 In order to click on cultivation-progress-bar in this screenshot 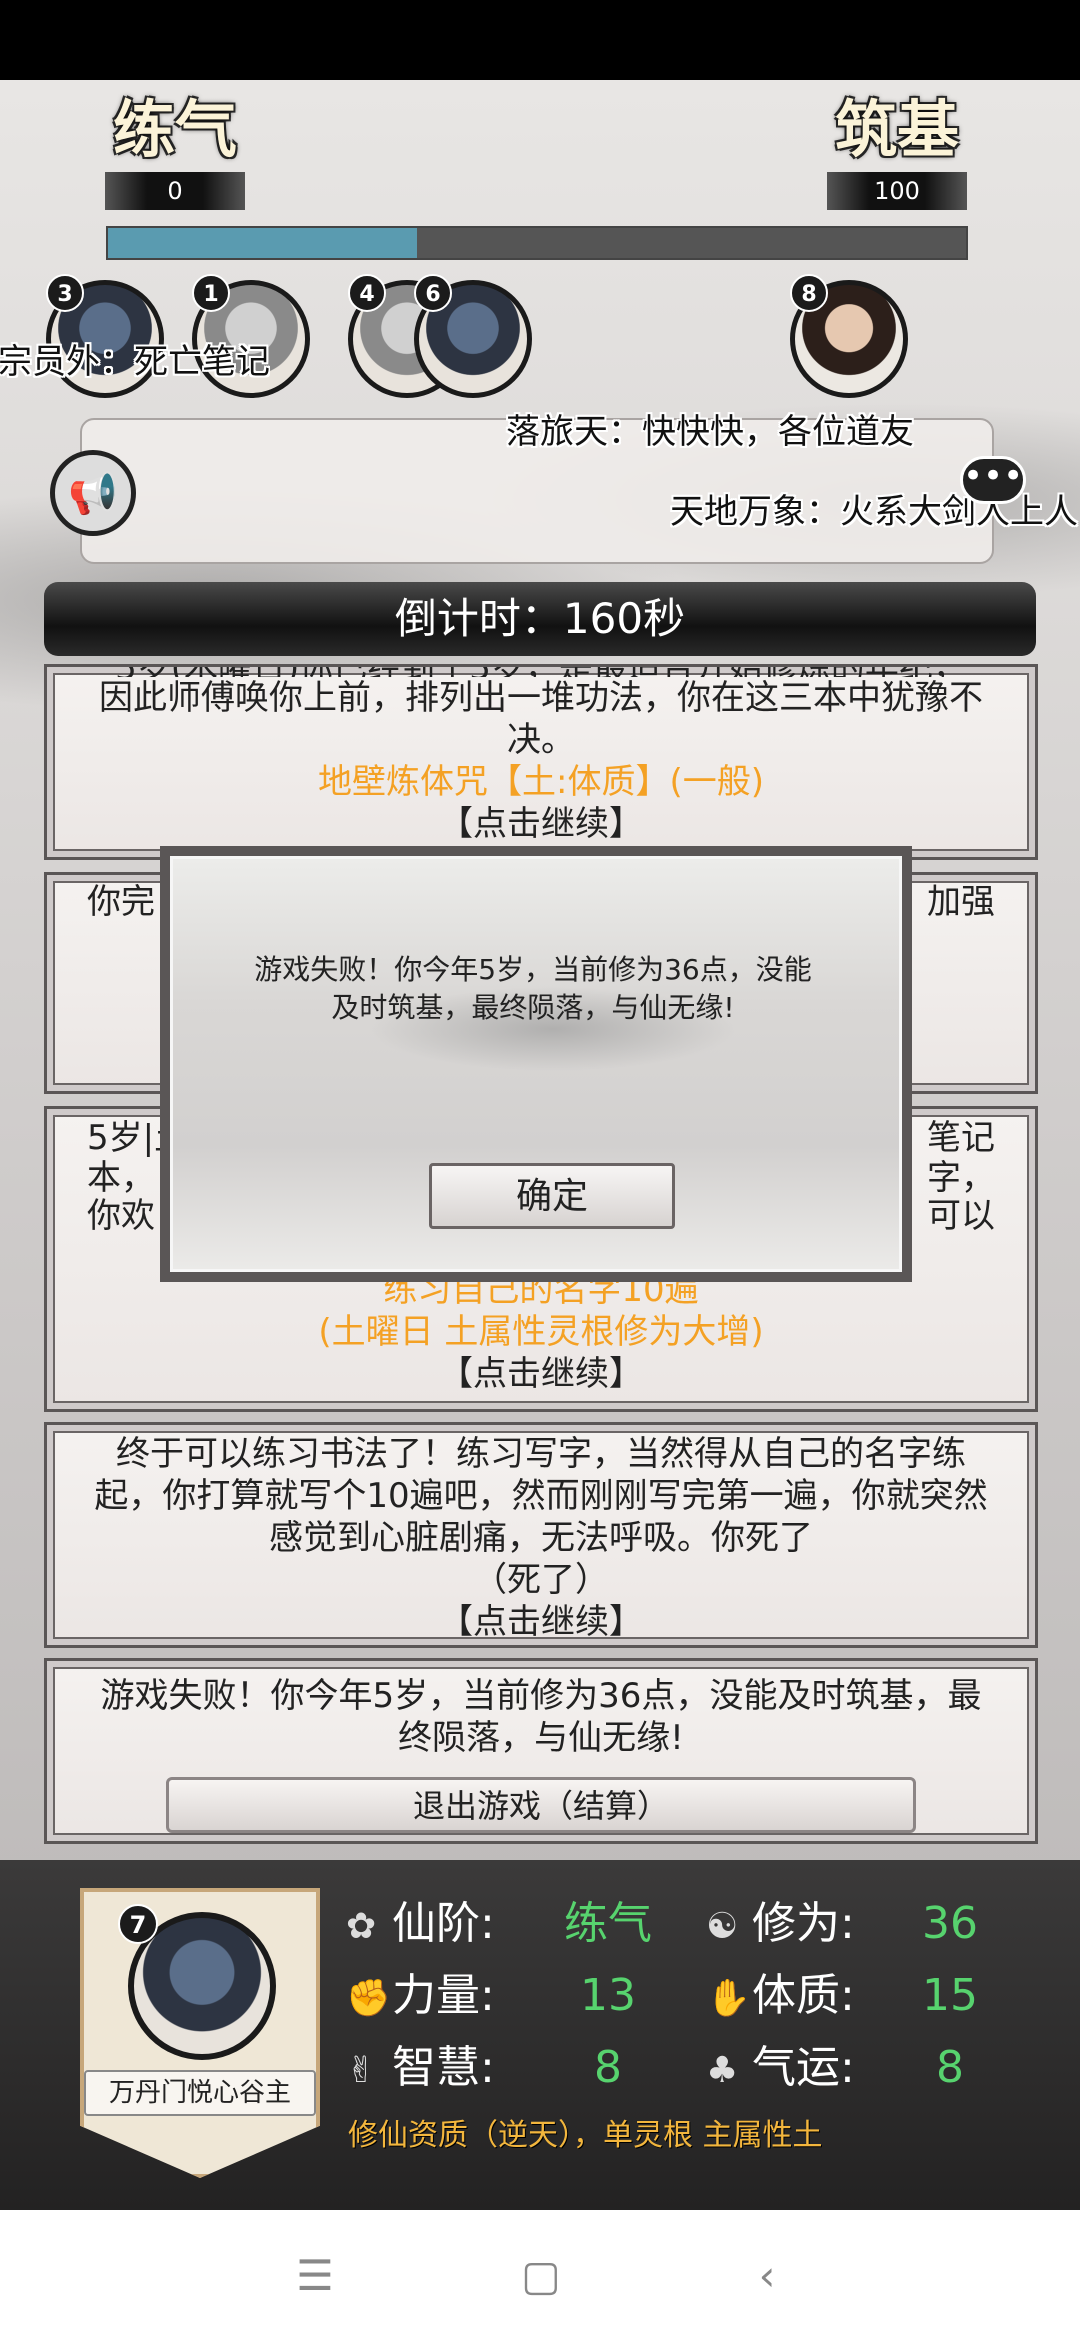, I will do `click(537, 243)`.